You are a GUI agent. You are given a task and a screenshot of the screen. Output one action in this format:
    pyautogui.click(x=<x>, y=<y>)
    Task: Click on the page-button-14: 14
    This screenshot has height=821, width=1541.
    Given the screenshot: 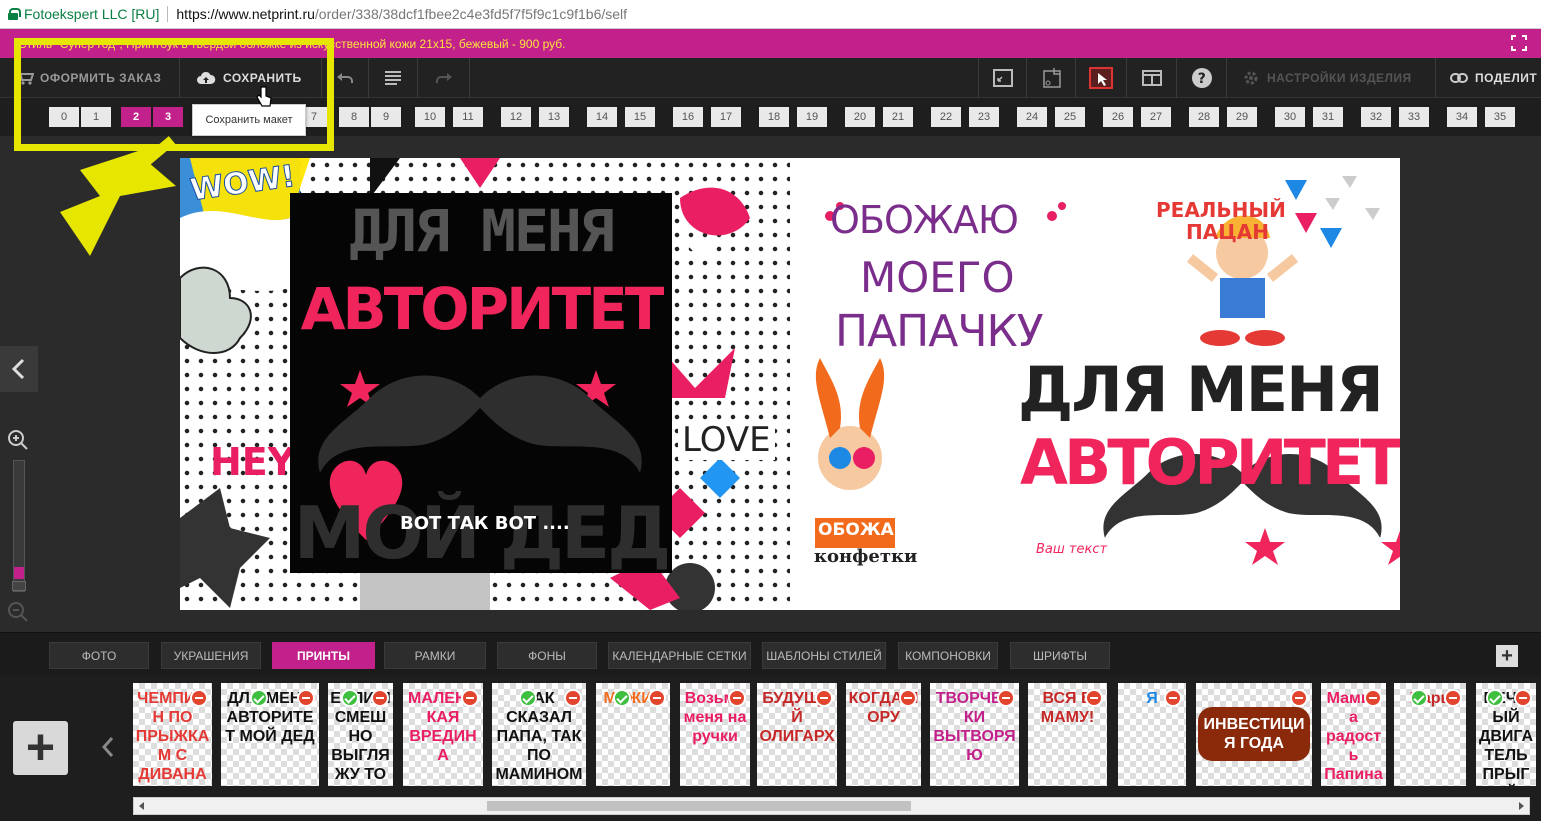 What is the action you would take?
    pyautogui.click(x=602, y=117)
    